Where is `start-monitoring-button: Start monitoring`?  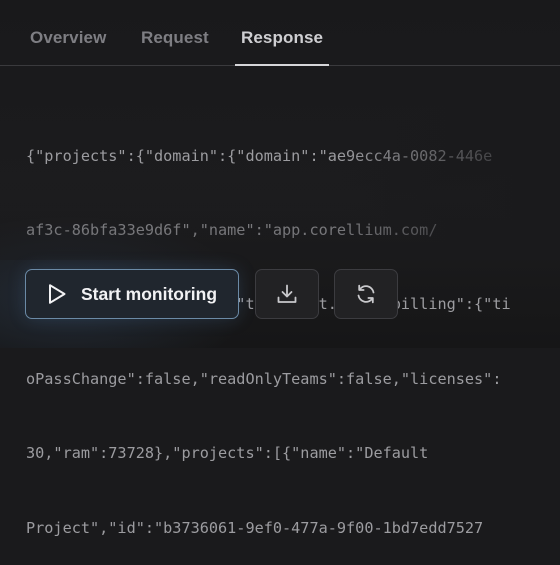
start-monitoring-button: Start monitoring is located at coordinates (132, 294).